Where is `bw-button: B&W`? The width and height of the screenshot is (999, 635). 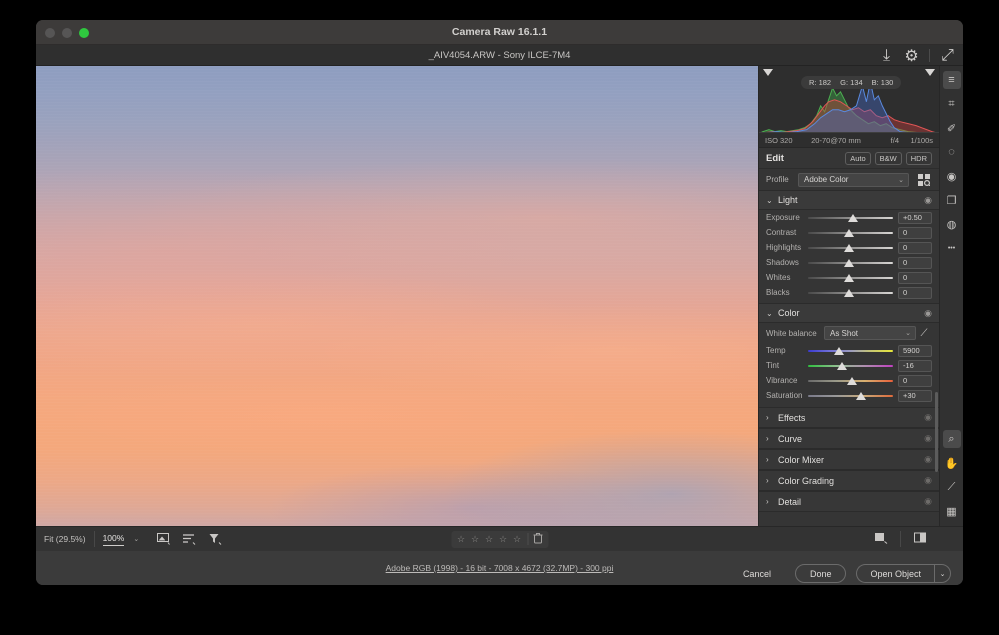
bw-button: B&W is located at coordinates (888, 158).